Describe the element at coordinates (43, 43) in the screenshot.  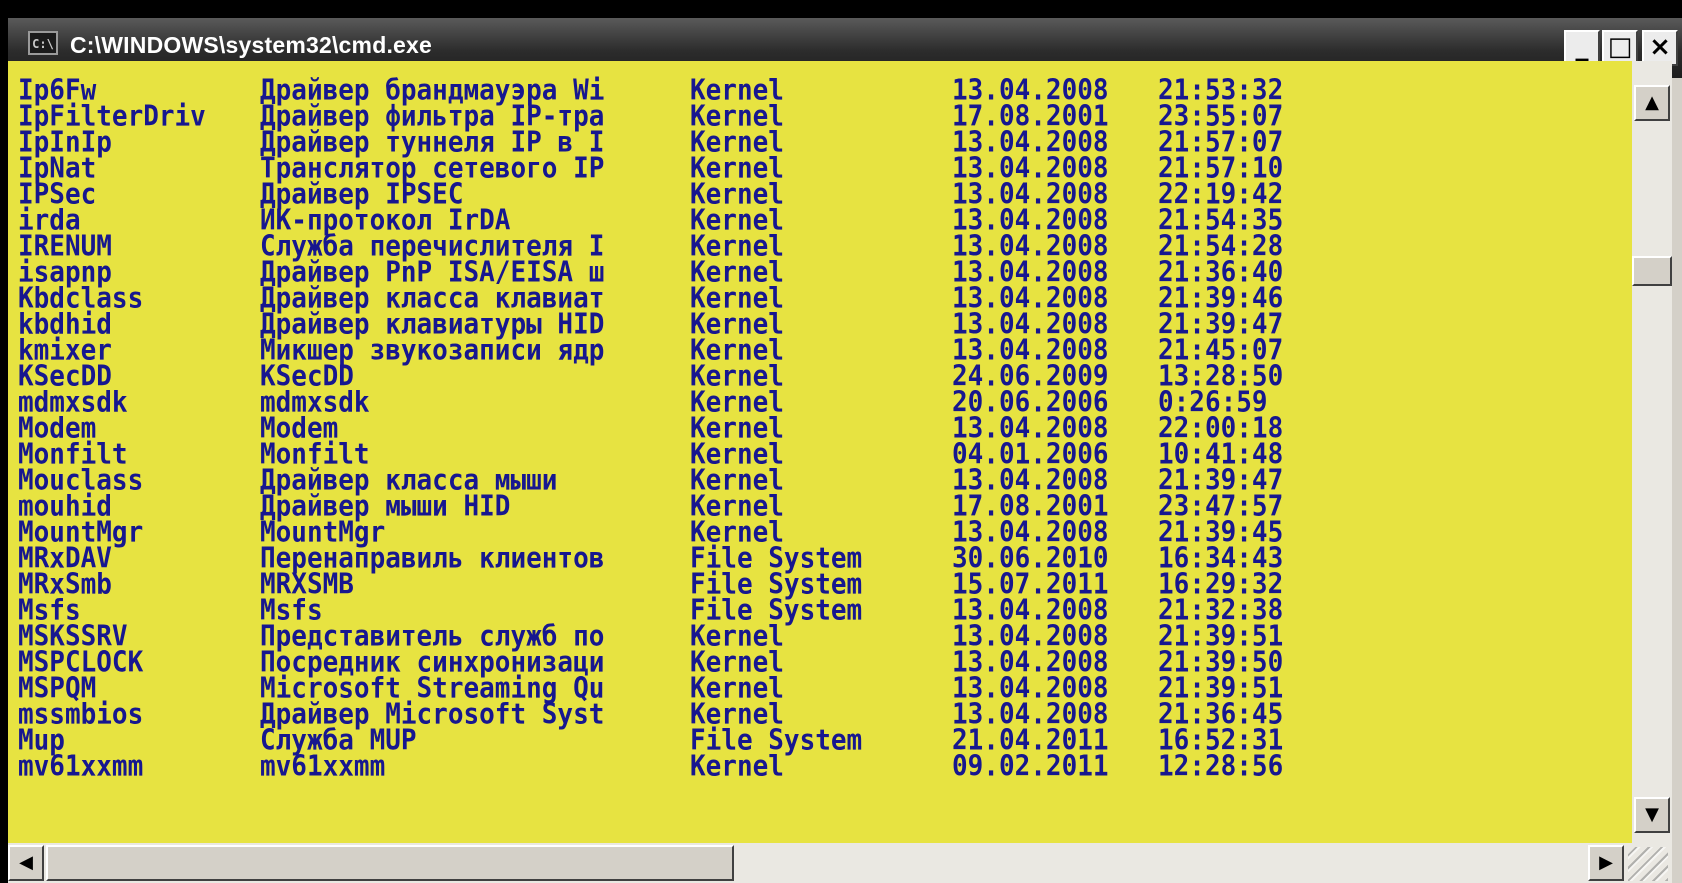
I see `cmd-console-icon: C:\` at that location.